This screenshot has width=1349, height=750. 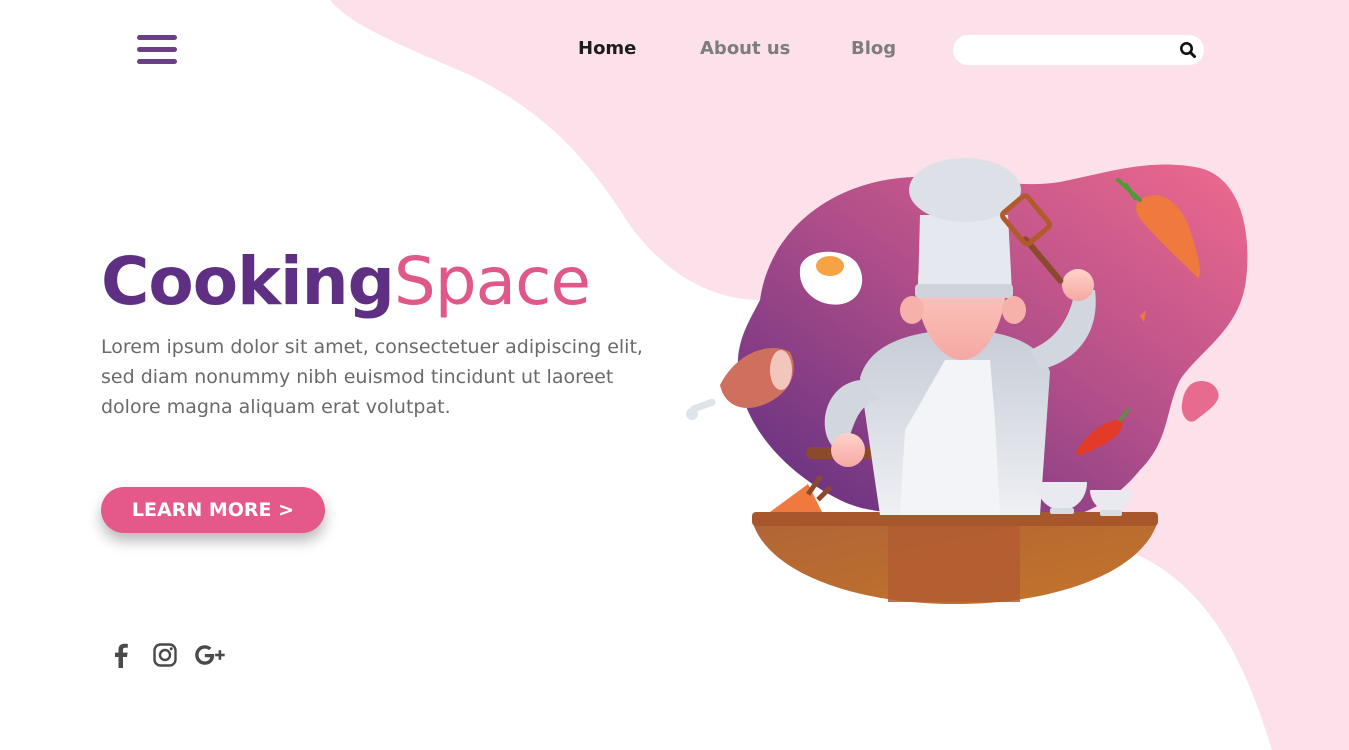 I want to click on learn-more-label: LEARN MORE, so click(x=201, y=510).